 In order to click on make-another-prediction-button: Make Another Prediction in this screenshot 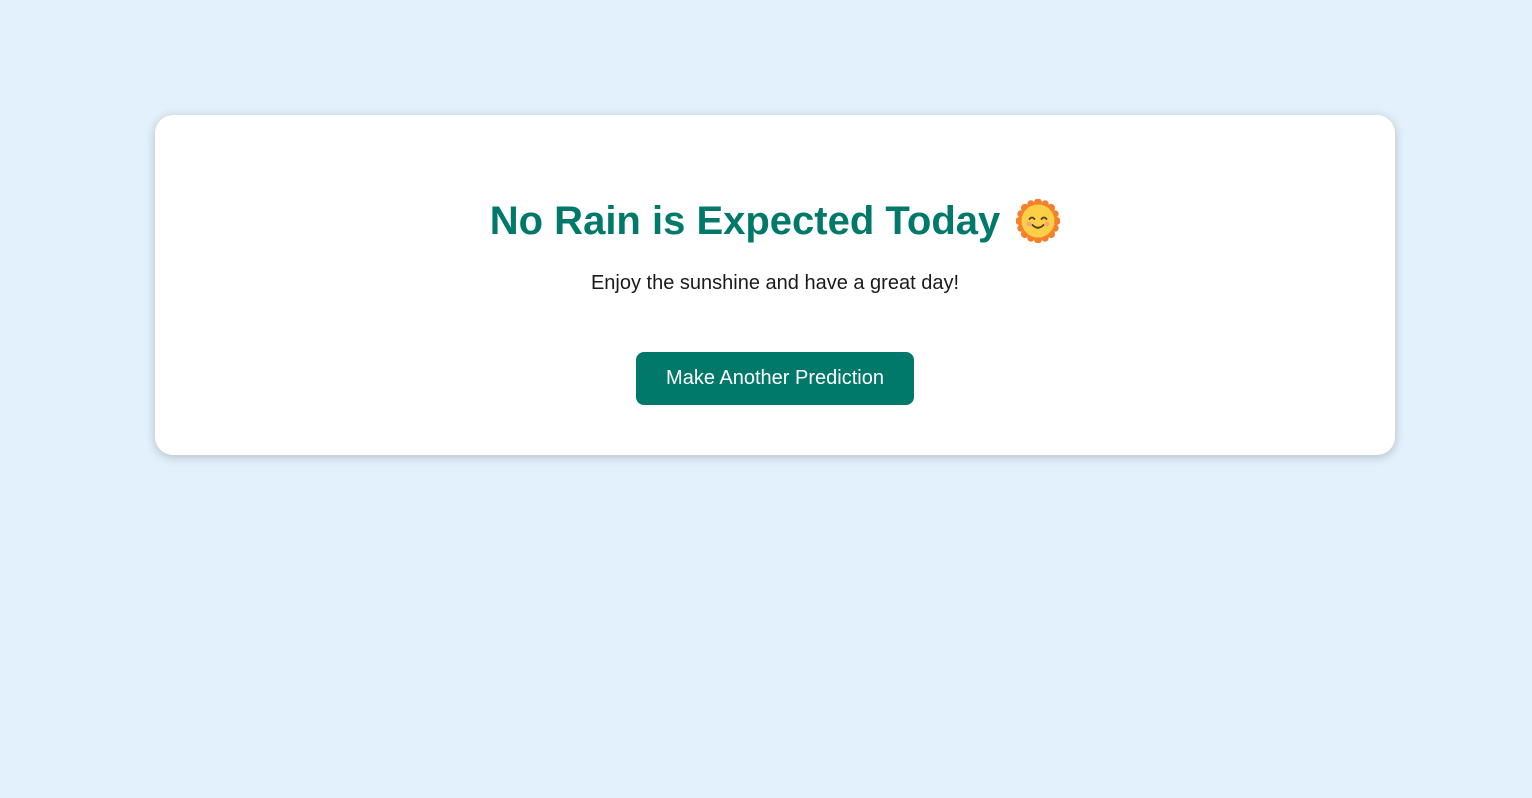, I will do `click(775, 378)`.